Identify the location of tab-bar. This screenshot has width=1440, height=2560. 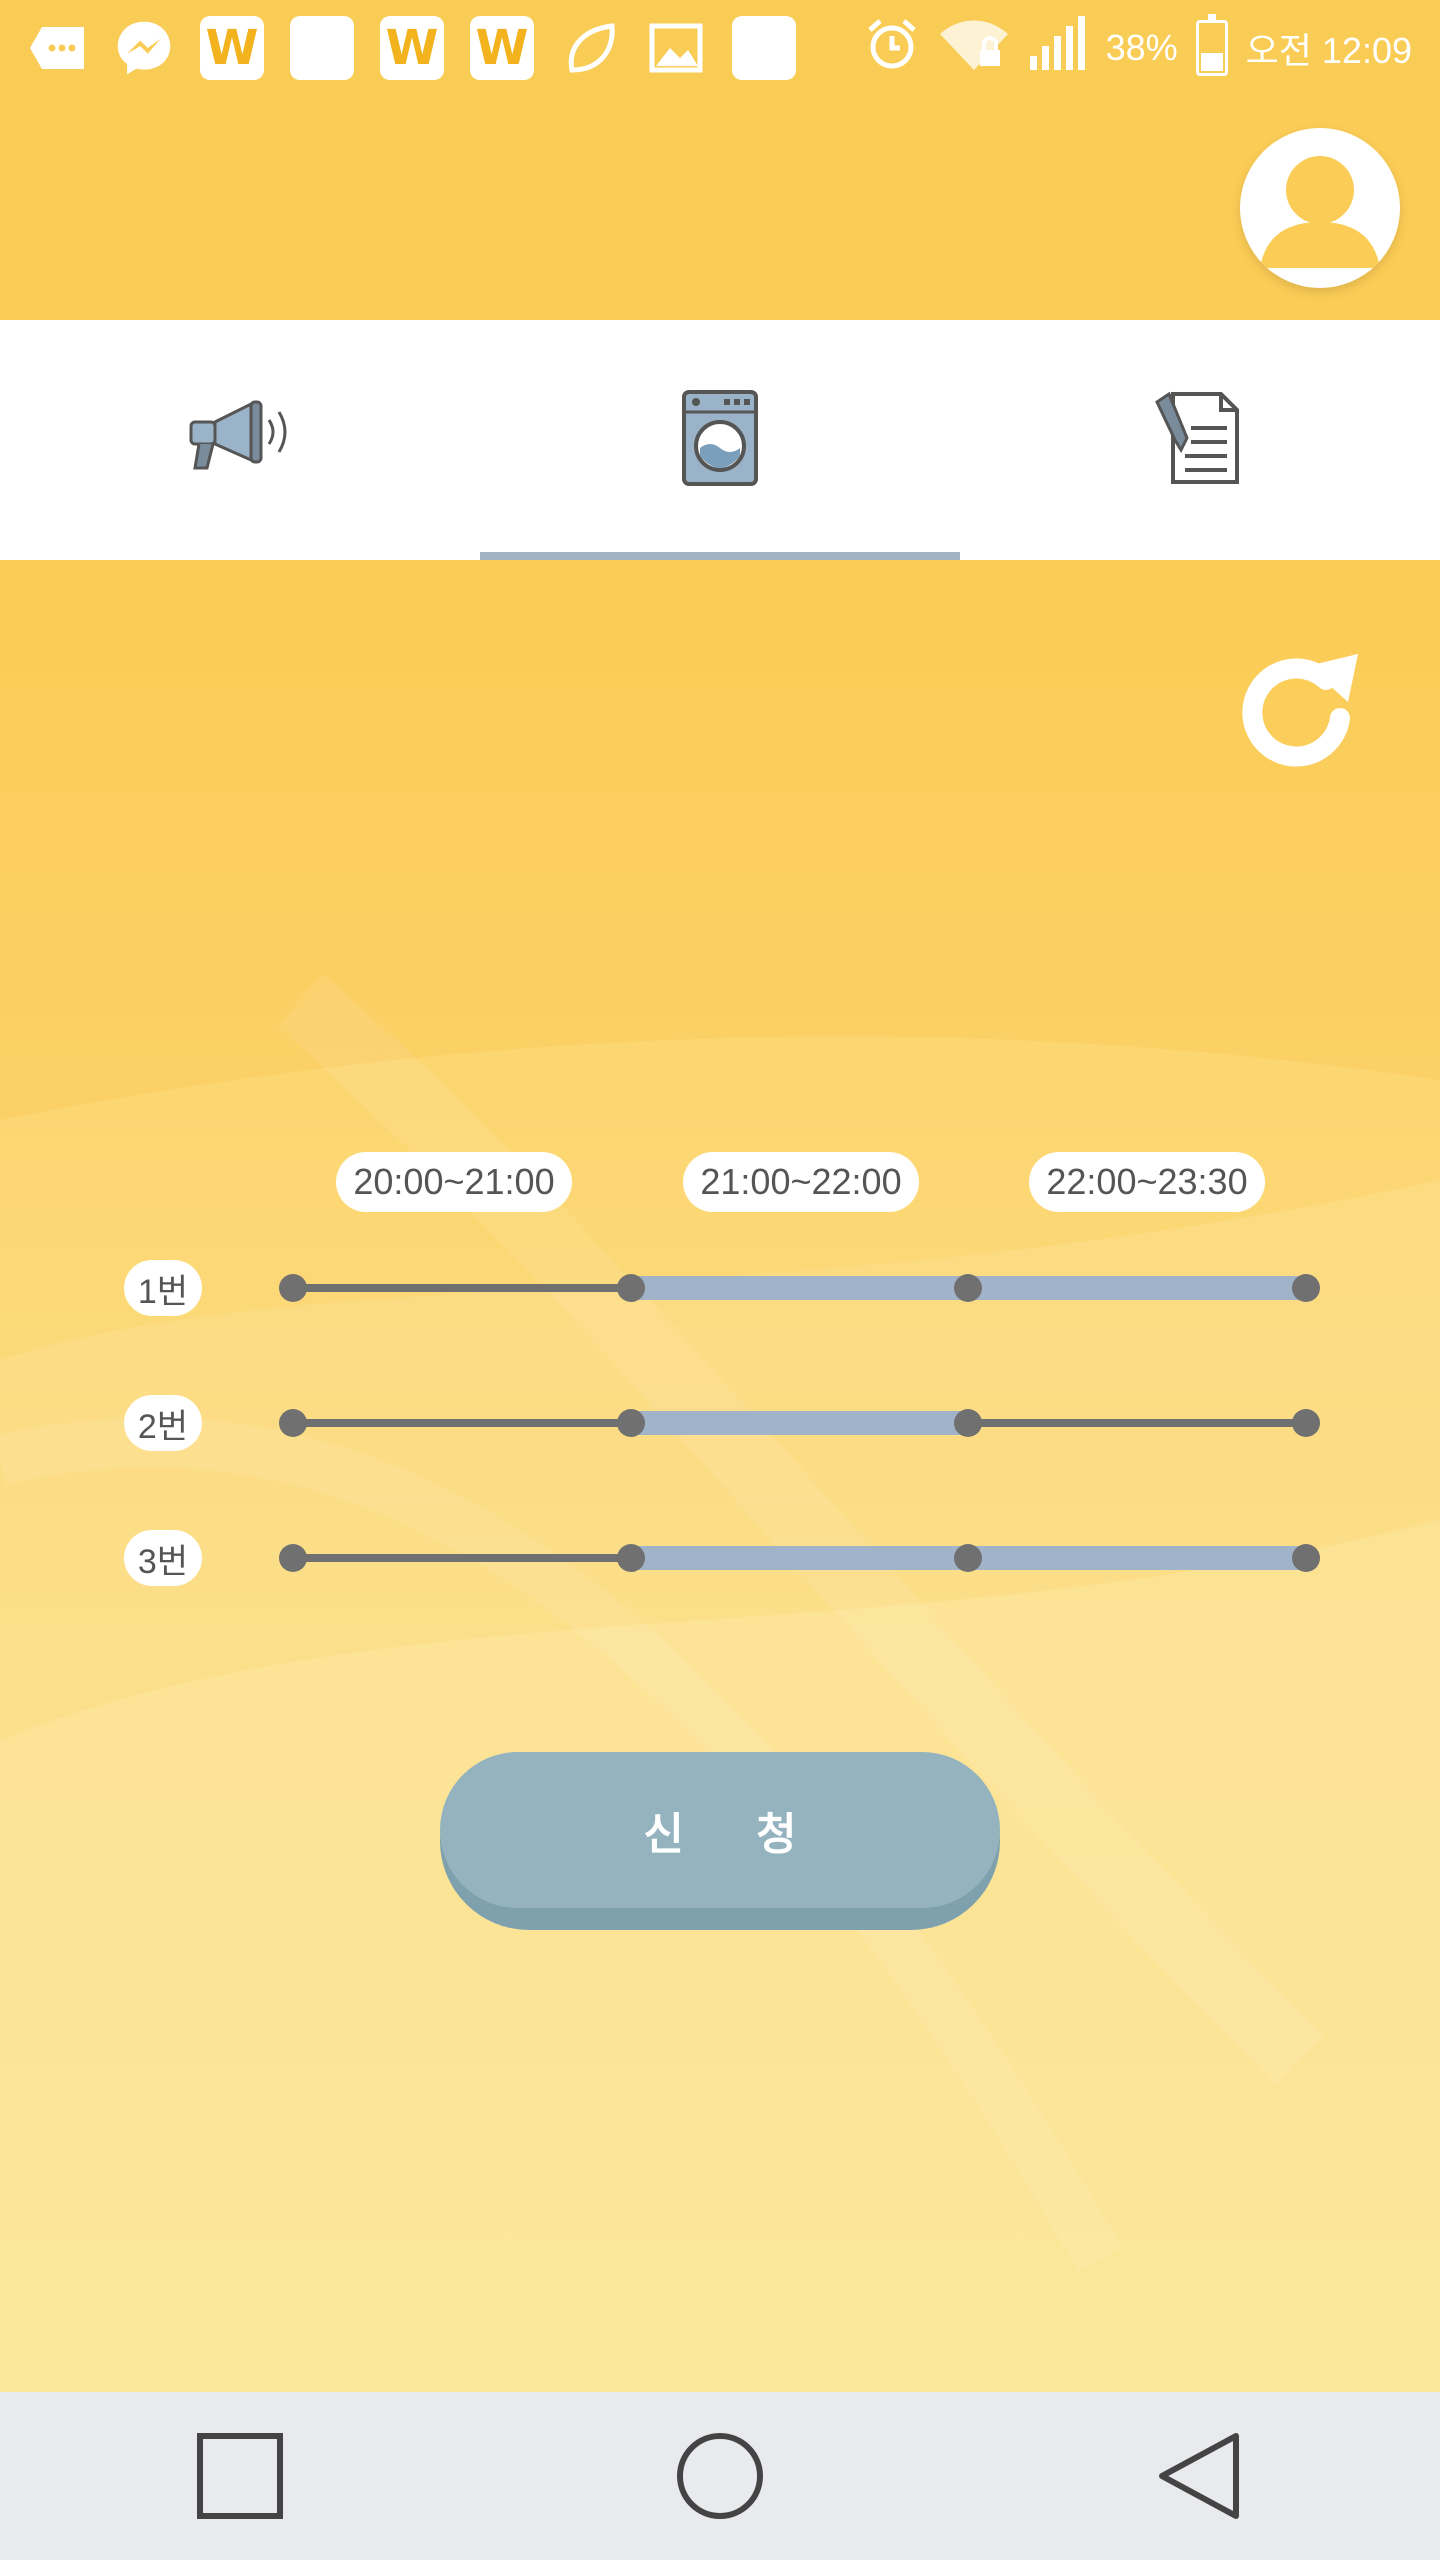
(720, 440).